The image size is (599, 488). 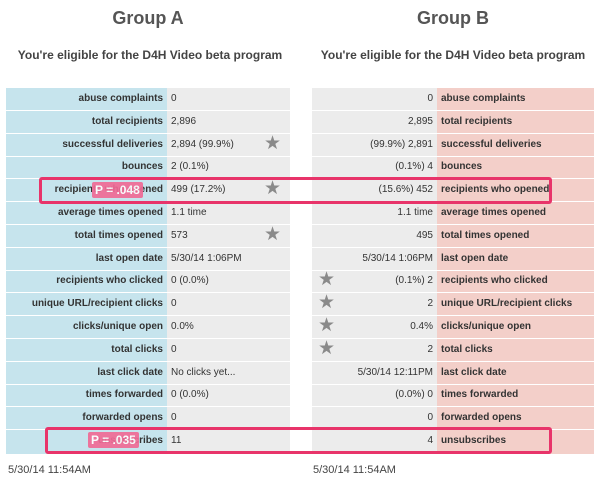 I want to click on group-b-title: Group B, so click(x=453, y=18).